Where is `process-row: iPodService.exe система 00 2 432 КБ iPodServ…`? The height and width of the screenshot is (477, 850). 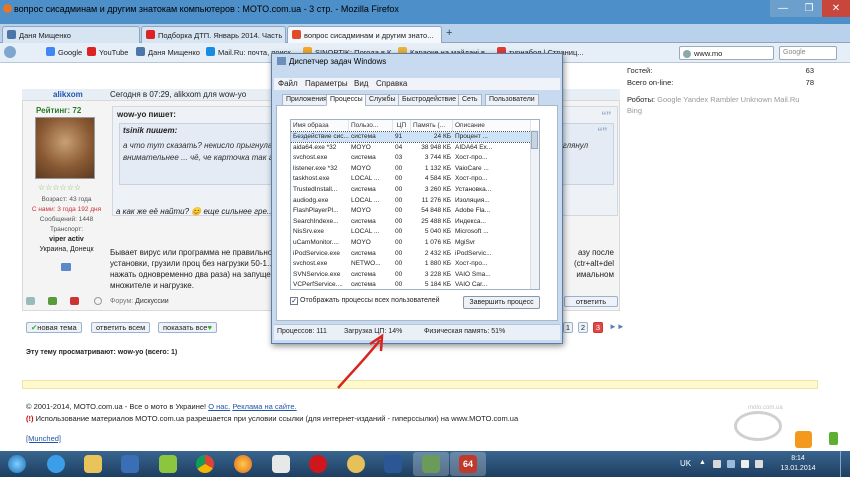 process-row: iPodService.exe система 00 2 432 КБ iPodServ… is located at coordinates (411, 254).